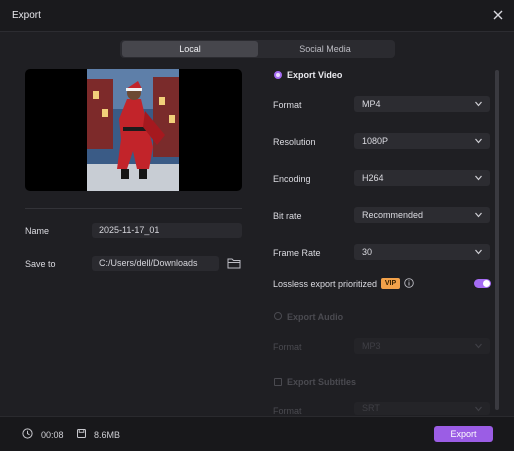 Image resolution: width=514 pixels, height=451 pixels. What do you see at coordinates (40, 264) in the screenshot?
I see `save-to-label: Save to` at bounding box center [40, 264].